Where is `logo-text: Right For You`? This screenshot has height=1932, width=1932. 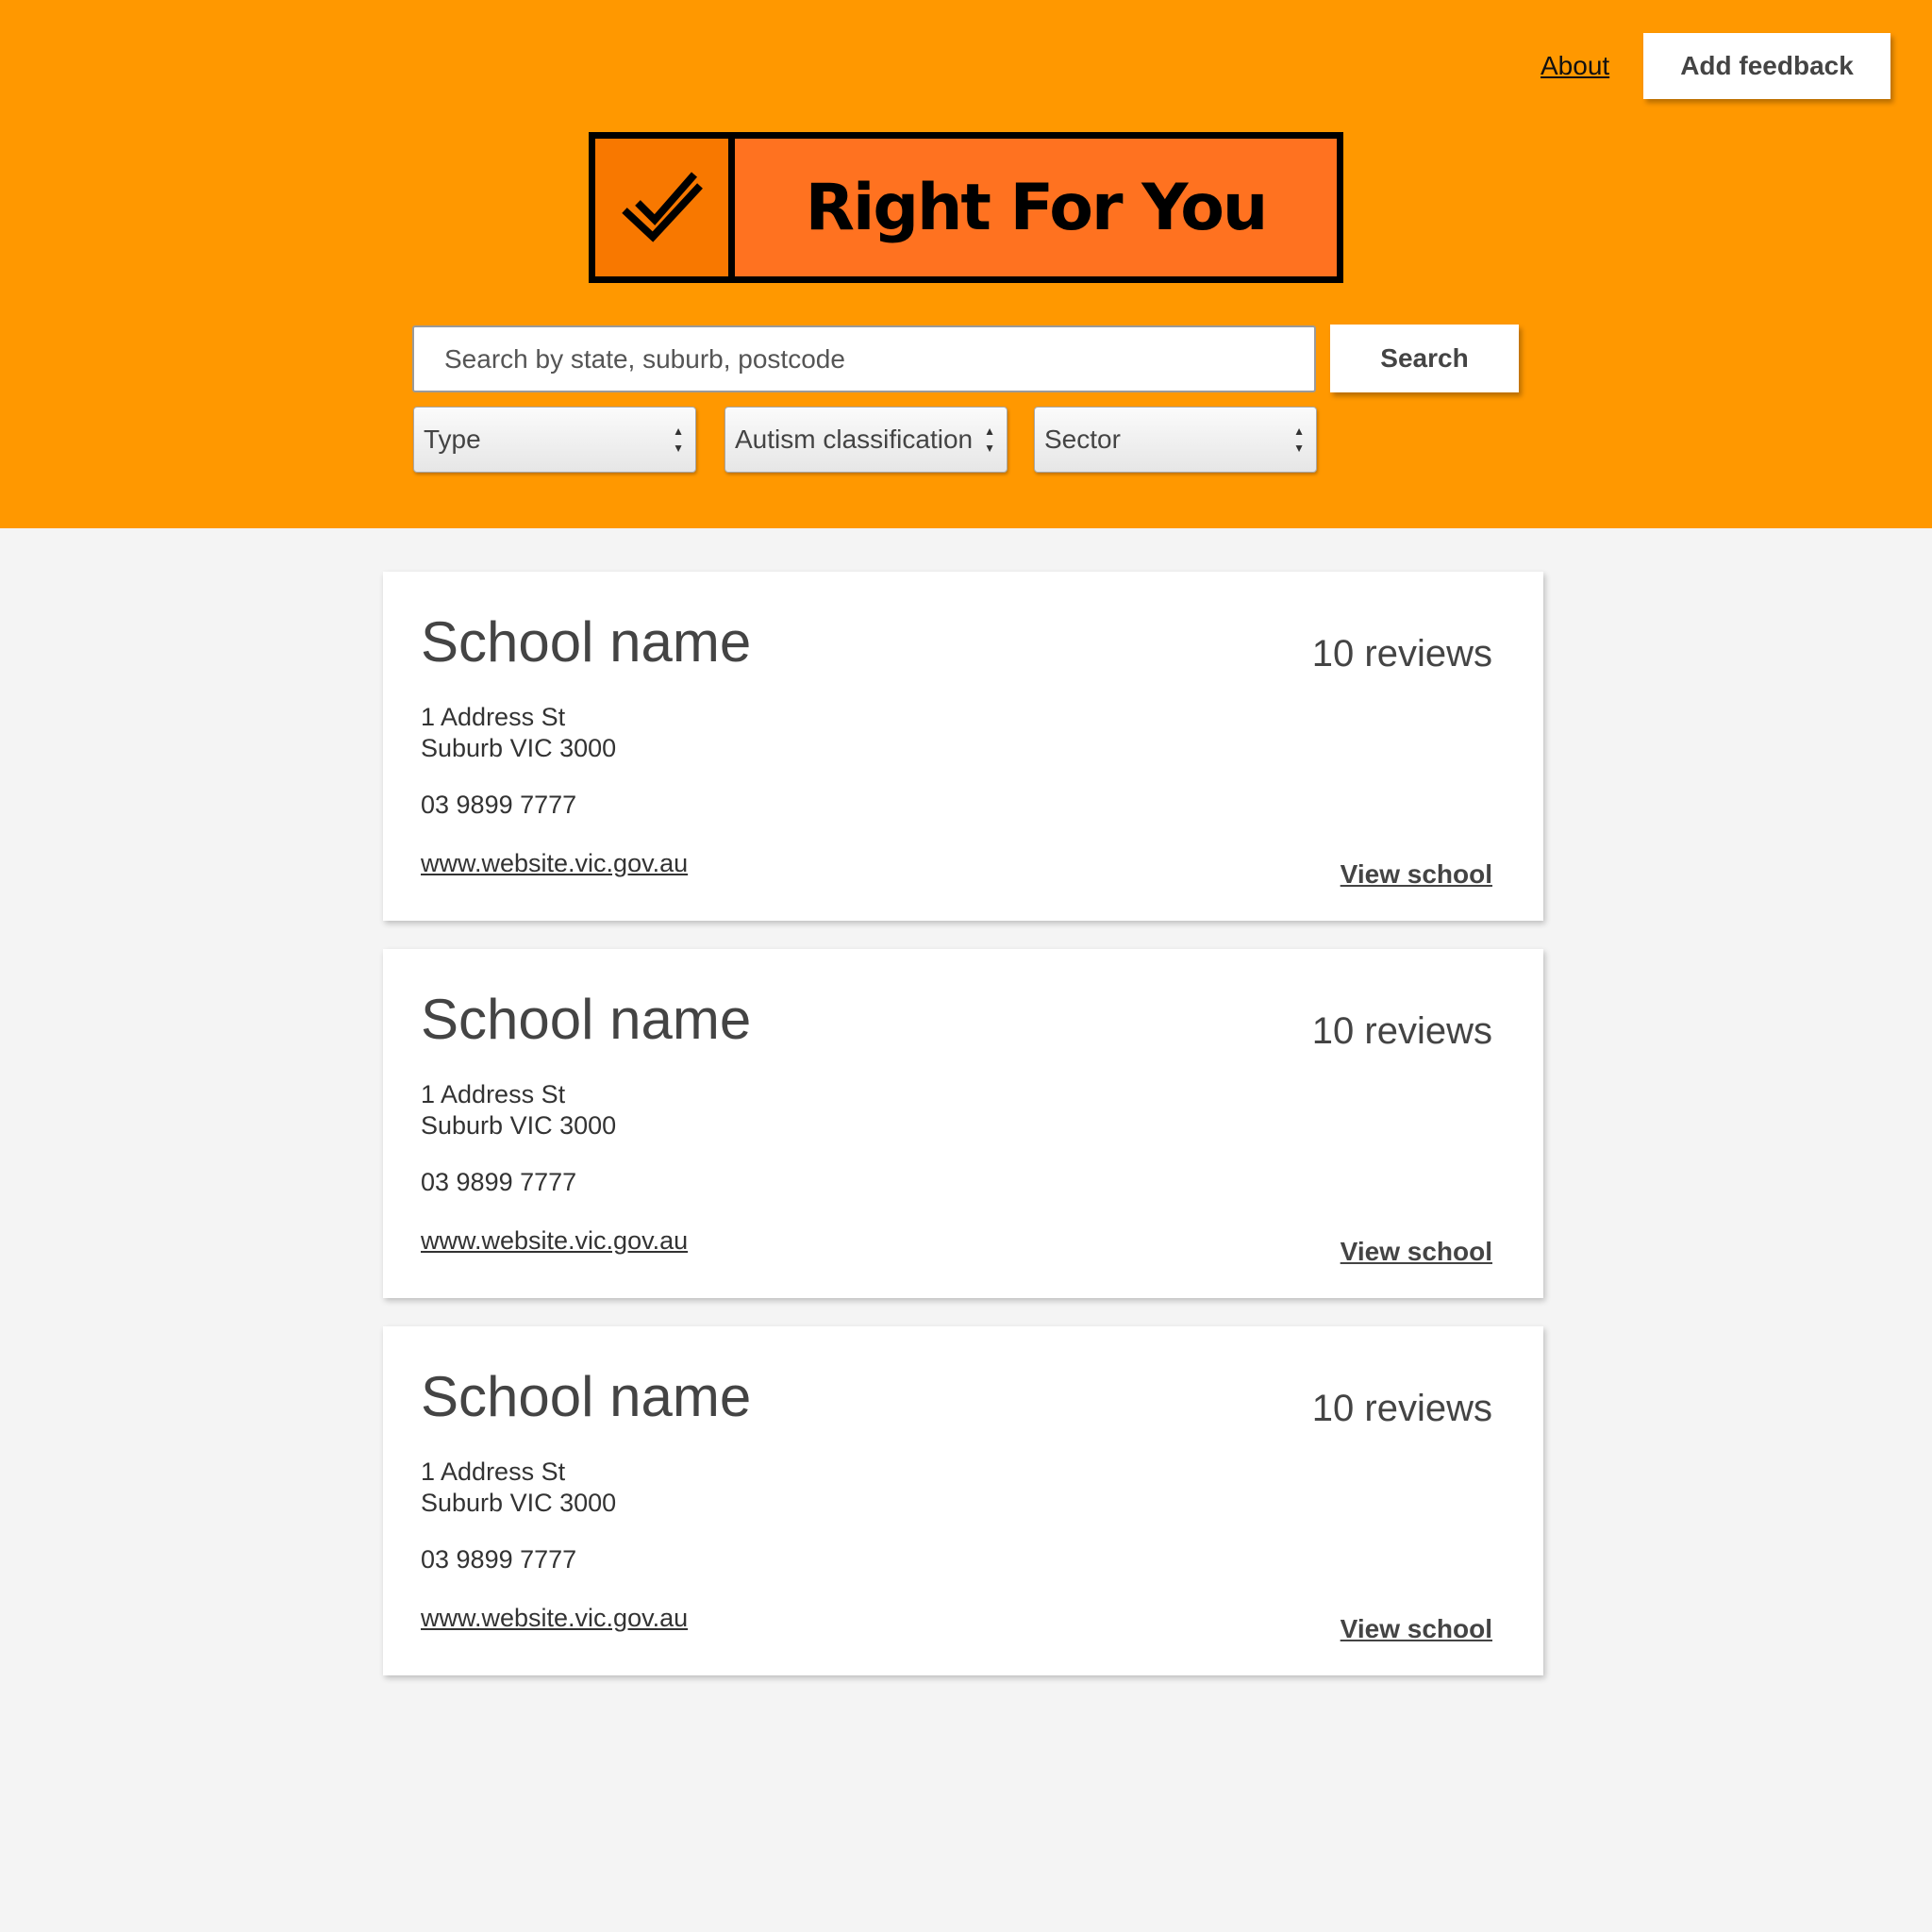 logo-text: Right For You is located at coordinates (1036, 208).